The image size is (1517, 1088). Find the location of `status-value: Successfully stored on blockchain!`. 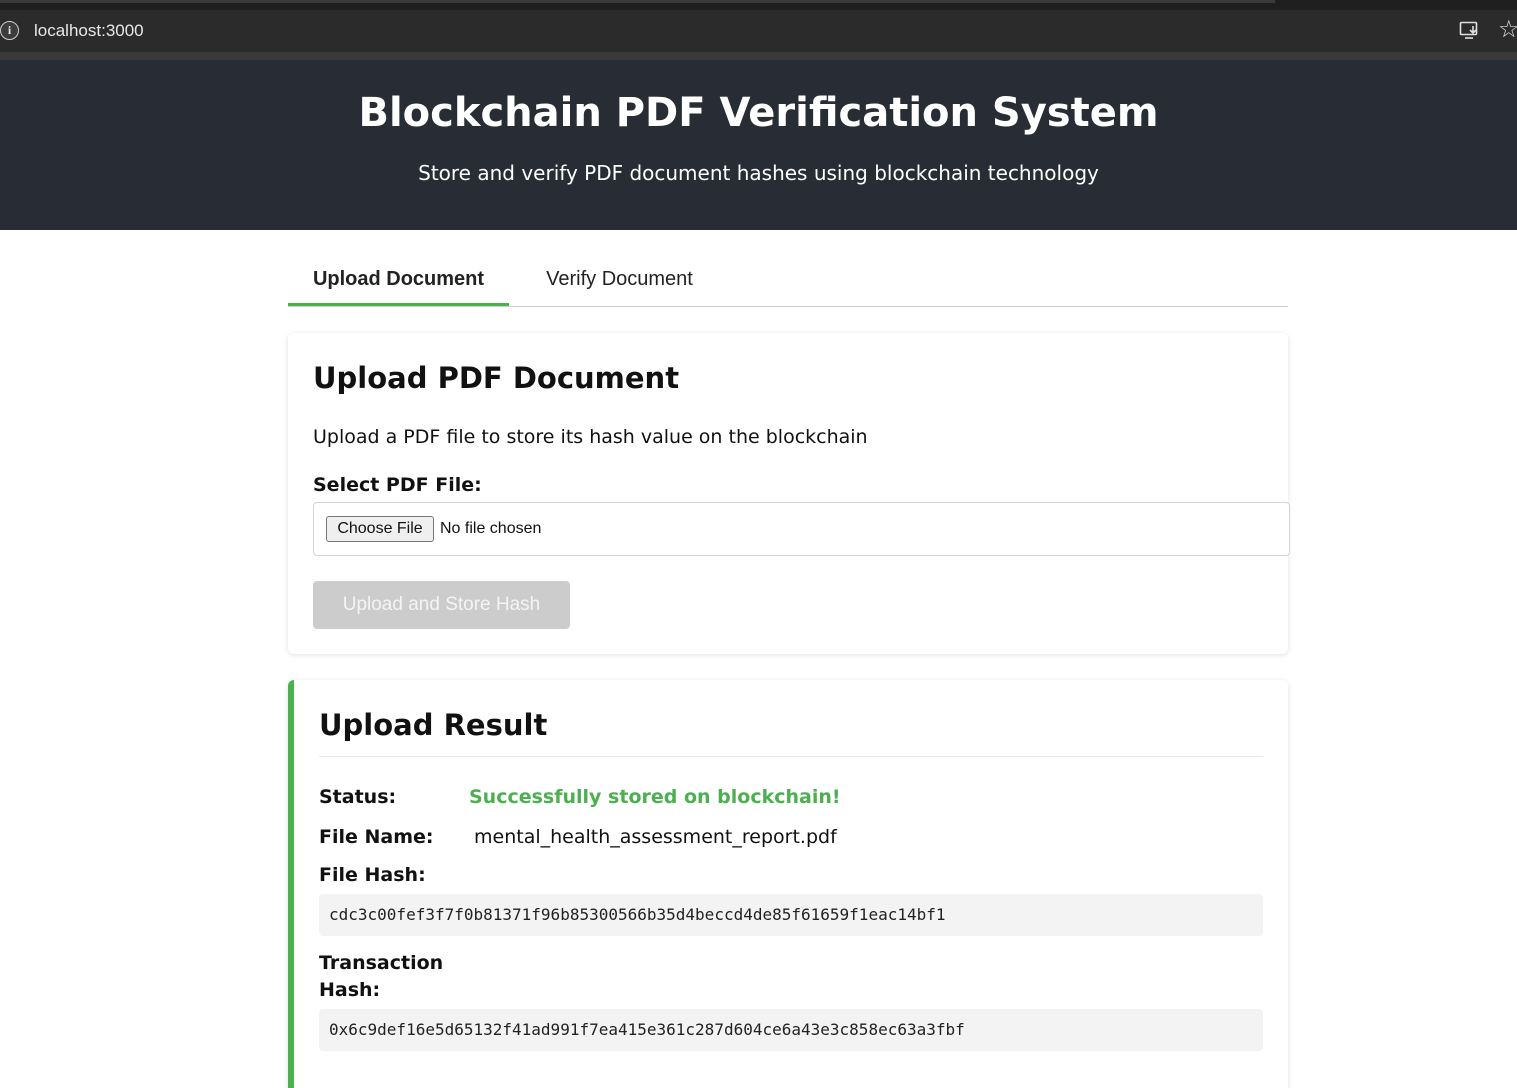

status-value: Successfully stored on blockchain! is located at coordinates (655, 797).